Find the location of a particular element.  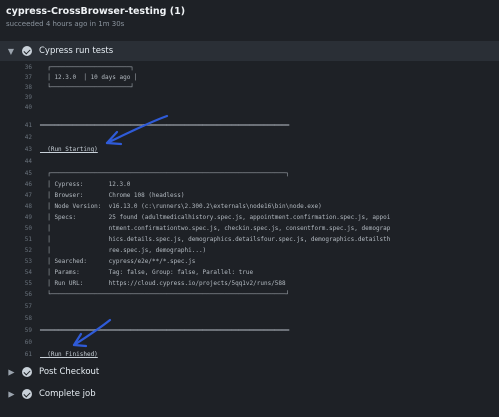

annotation-arrow-top is located at coordinates (137, 130).